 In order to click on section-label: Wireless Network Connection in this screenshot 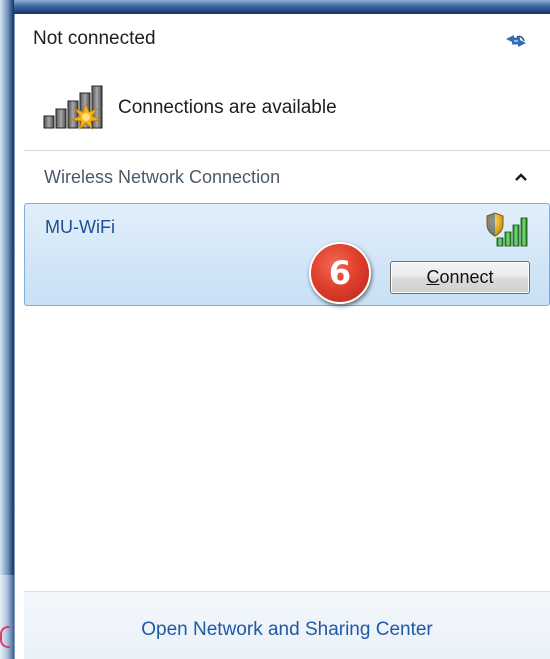, I will do `click(162, 177)`.